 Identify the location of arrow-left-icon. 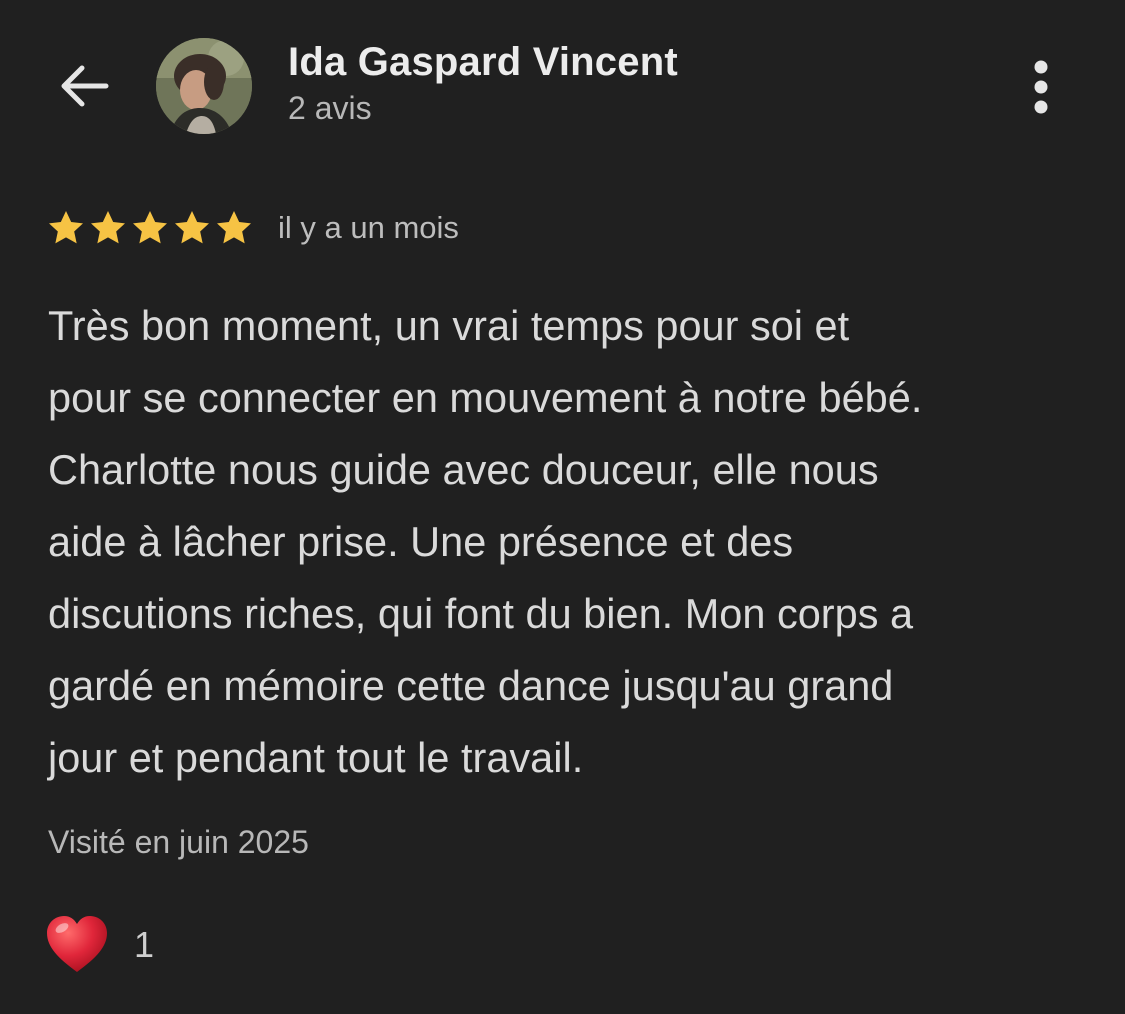
(85, 86).